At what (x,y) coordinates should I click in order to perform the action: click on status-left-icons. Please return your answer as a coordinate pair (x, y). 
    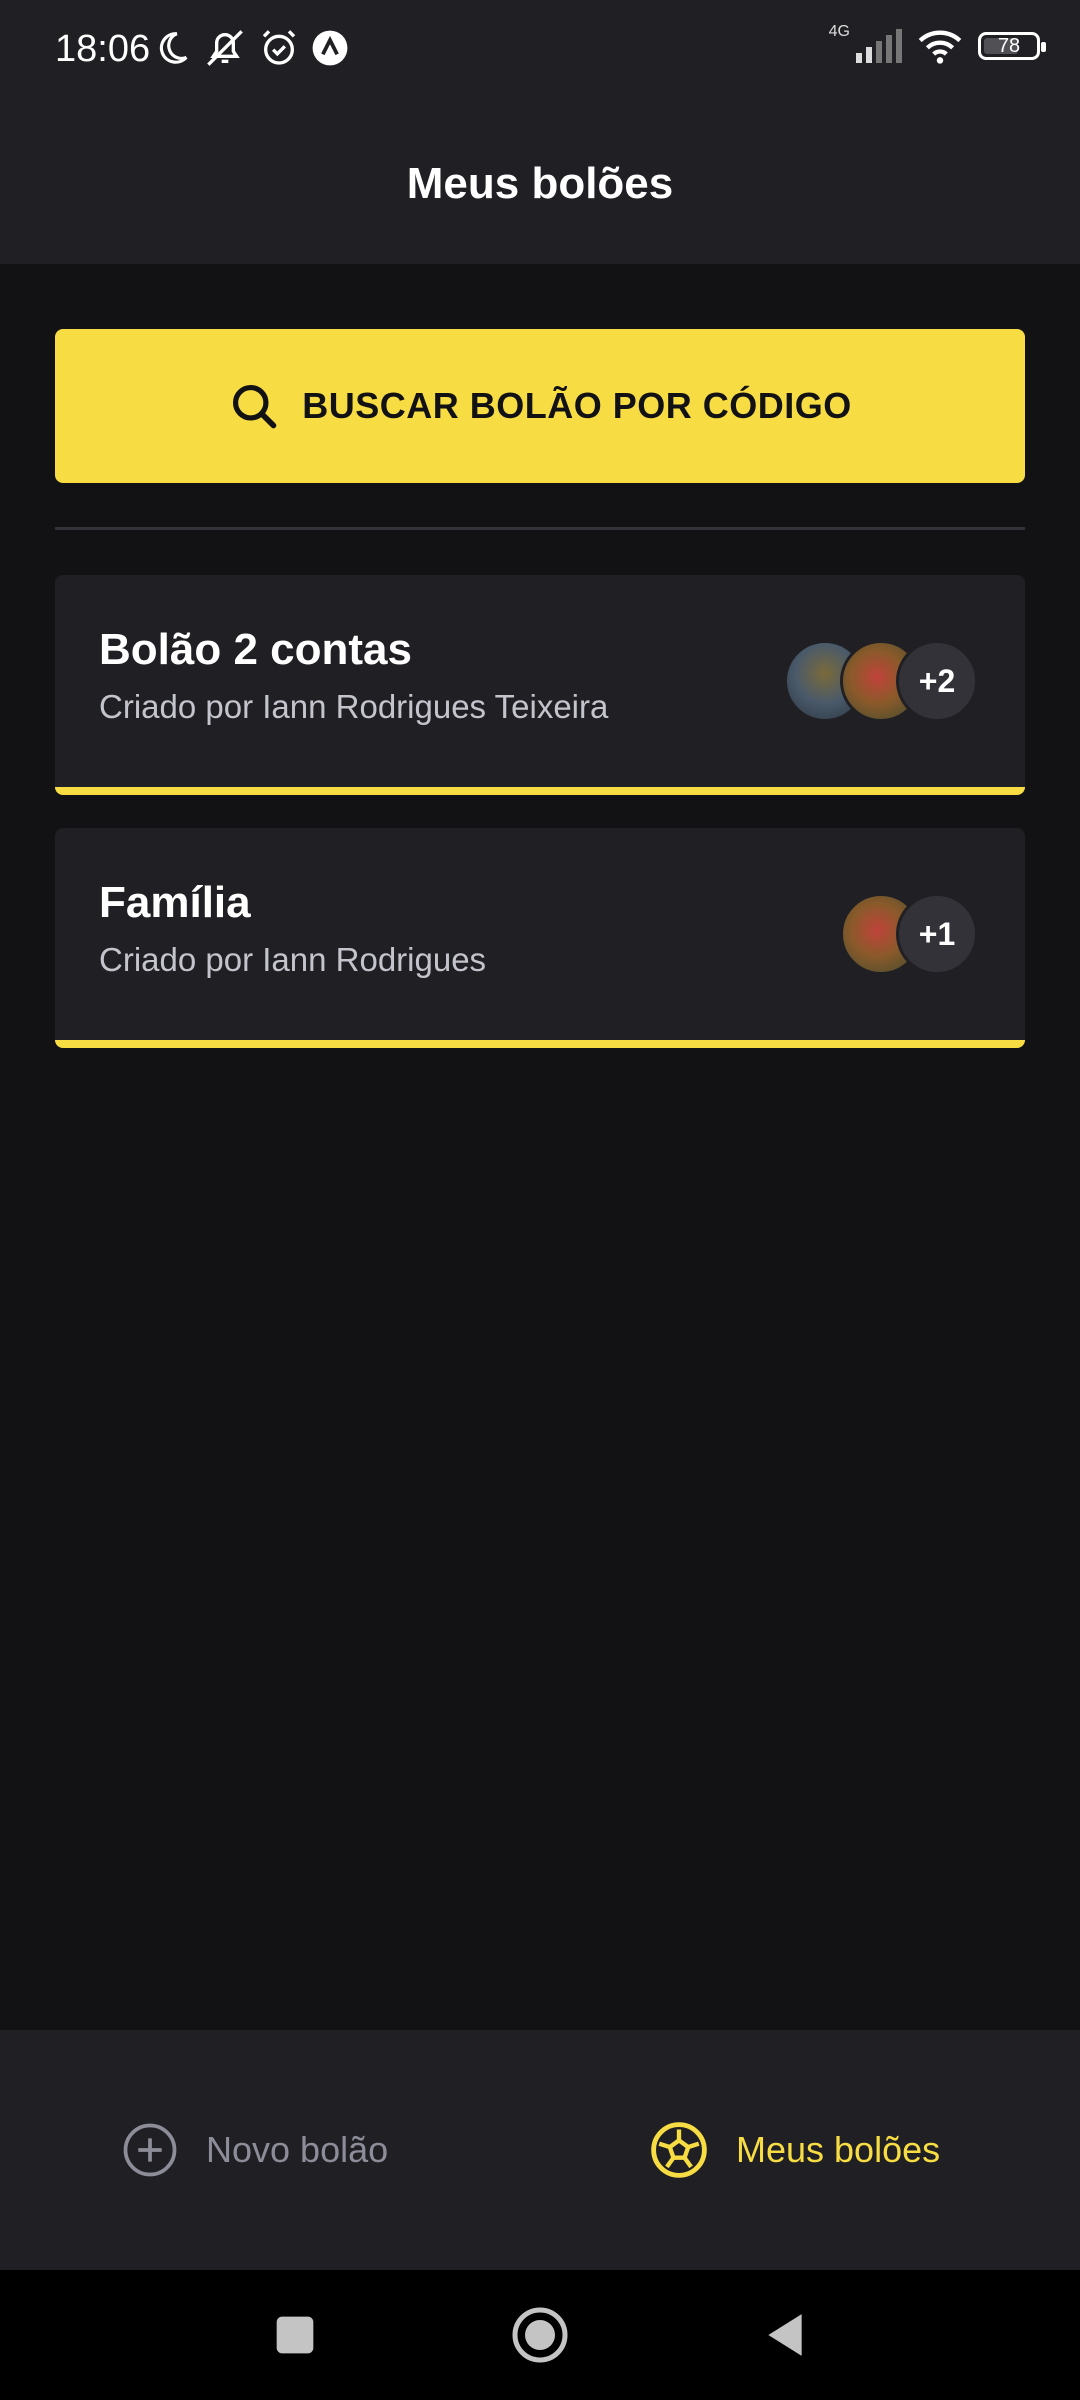
    Looking at the image, I should click on (251, 48).